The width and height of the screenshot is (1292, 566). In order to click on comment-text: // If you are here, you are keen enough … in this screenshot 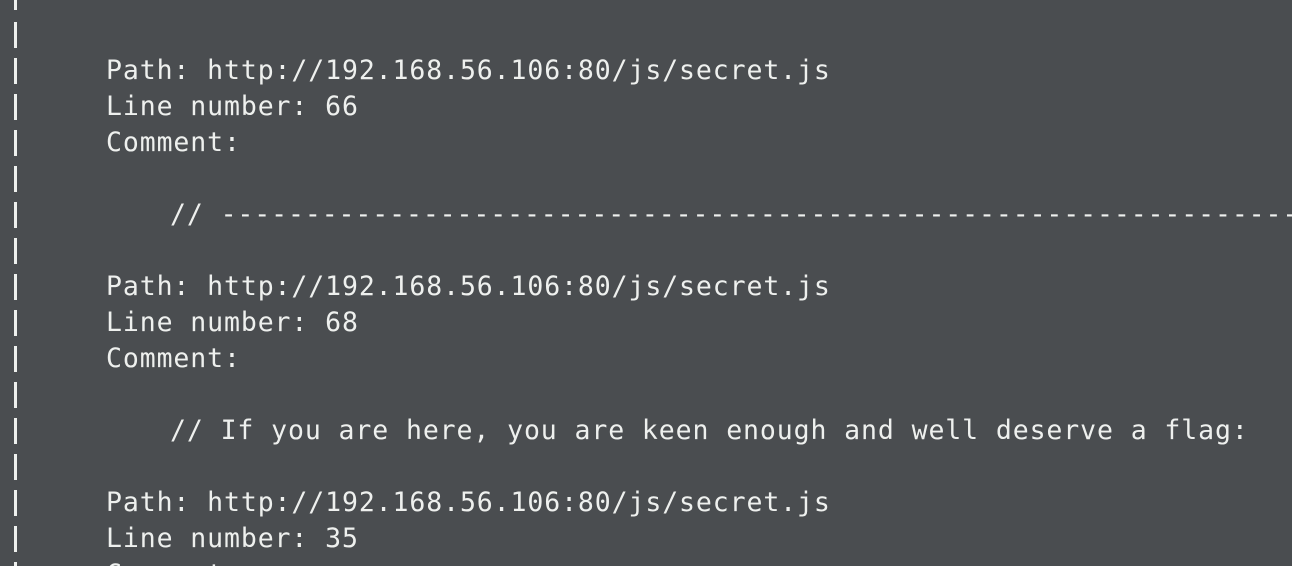, I will do `click(709, 430)`.